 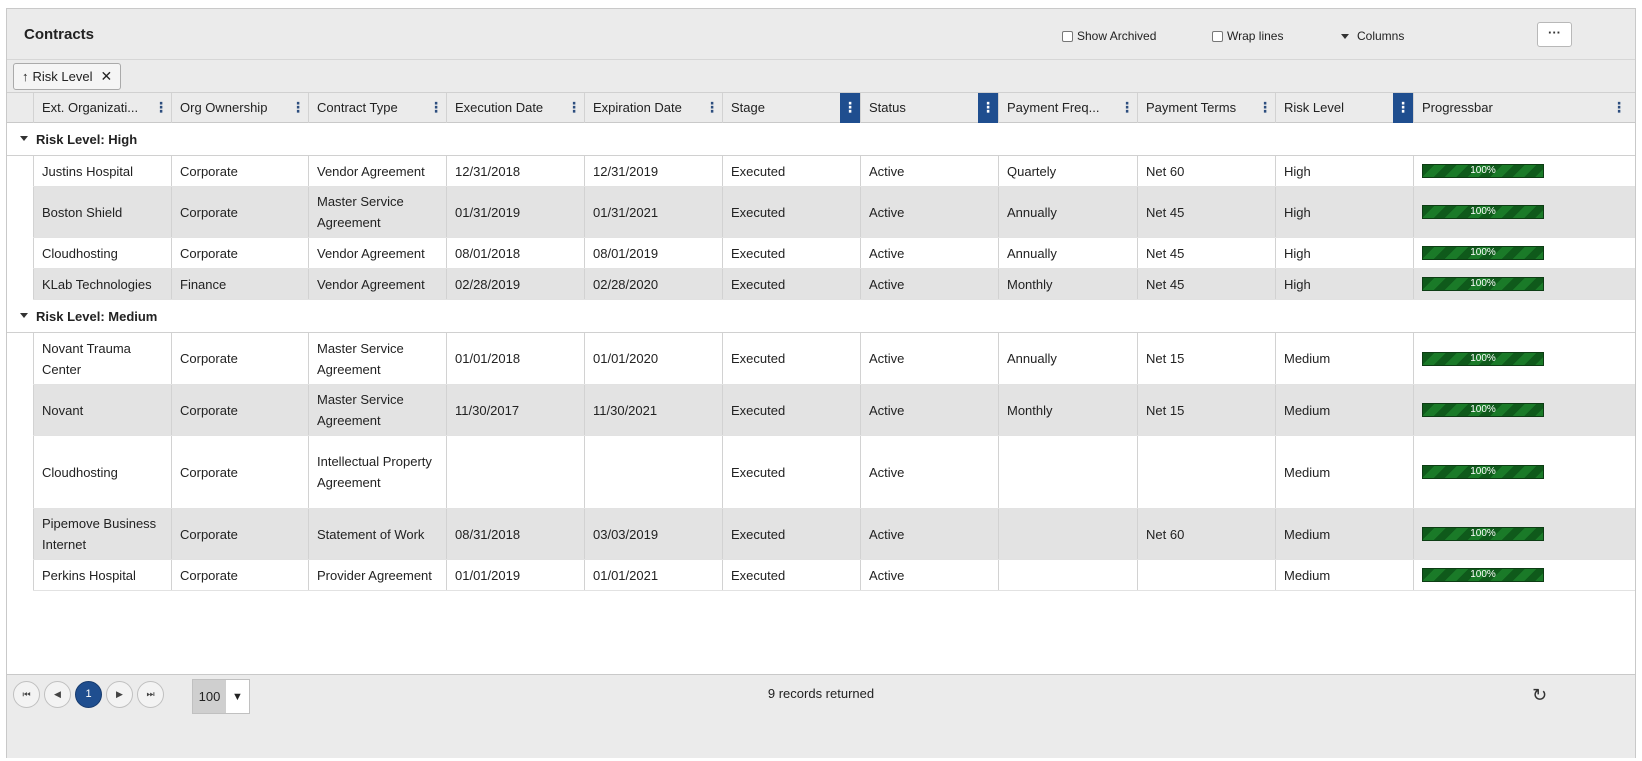 I want to click on group-by-chip-risk-level: ↑ Risk Level ✕, so click(x=67, y=76).